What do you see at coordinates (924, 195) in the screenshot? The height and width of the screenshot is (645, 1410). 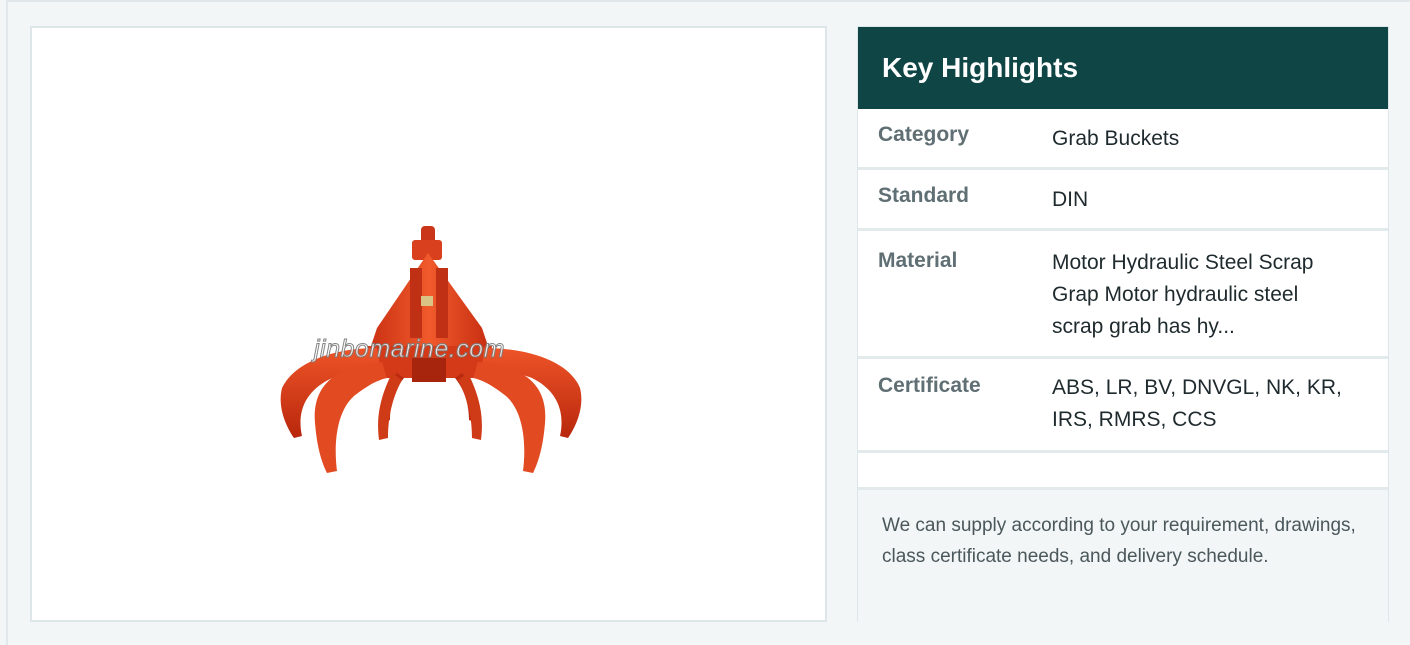 I see `highlight-key: Standard` at bounding box center [924, 195].